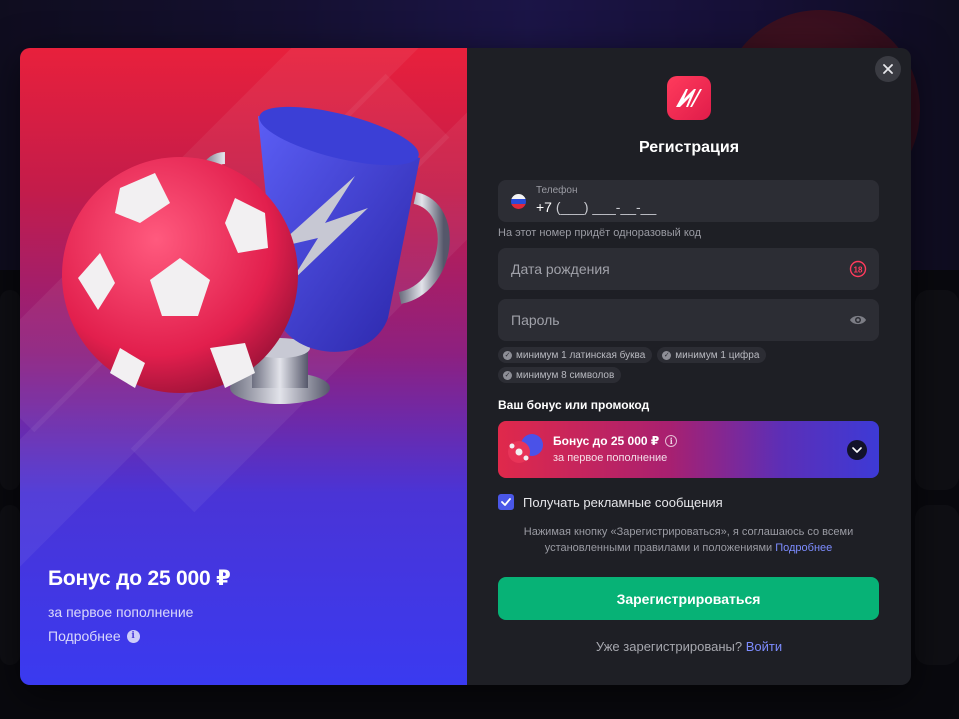 The width and height of the screenshot is (959, 719). Describe the element at coordinates (764, 646) in the screenshot. I see `login-link: Войти` at that location.